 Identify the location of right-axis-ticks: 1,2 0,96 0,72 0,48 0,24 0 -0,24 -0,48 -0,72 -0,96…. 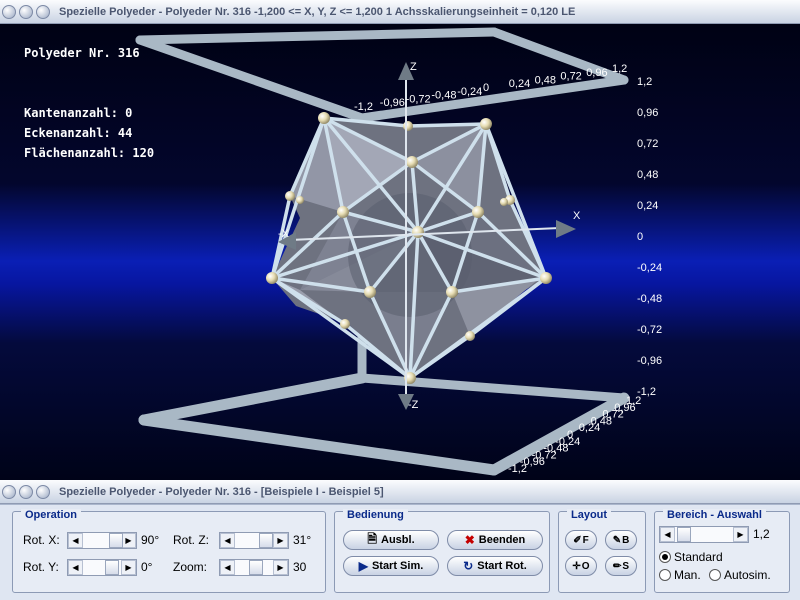
(649, 237).